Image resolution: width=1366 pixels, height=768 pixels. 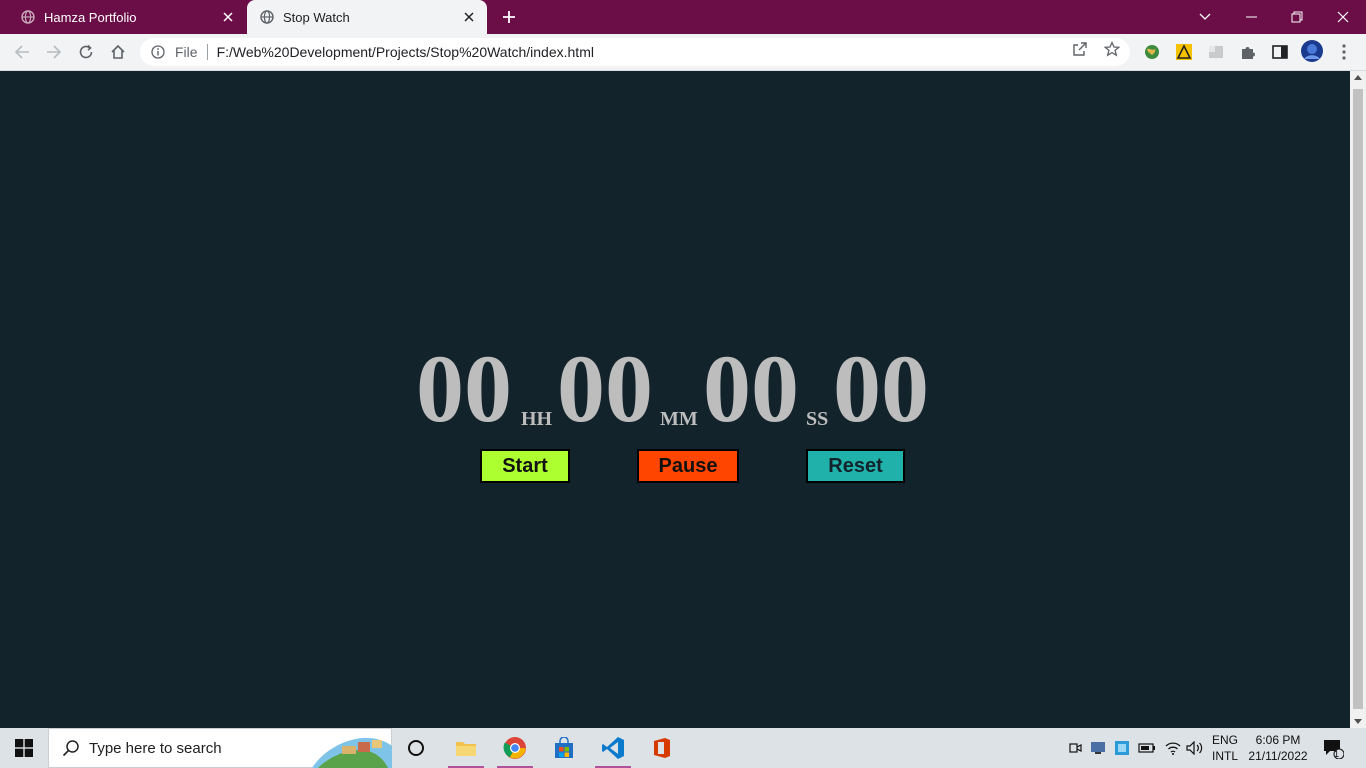 What do you see at coordinates (1075, 748) in the screenshot?
I see `meet-now-icon` at bounding box center [1075, 748].